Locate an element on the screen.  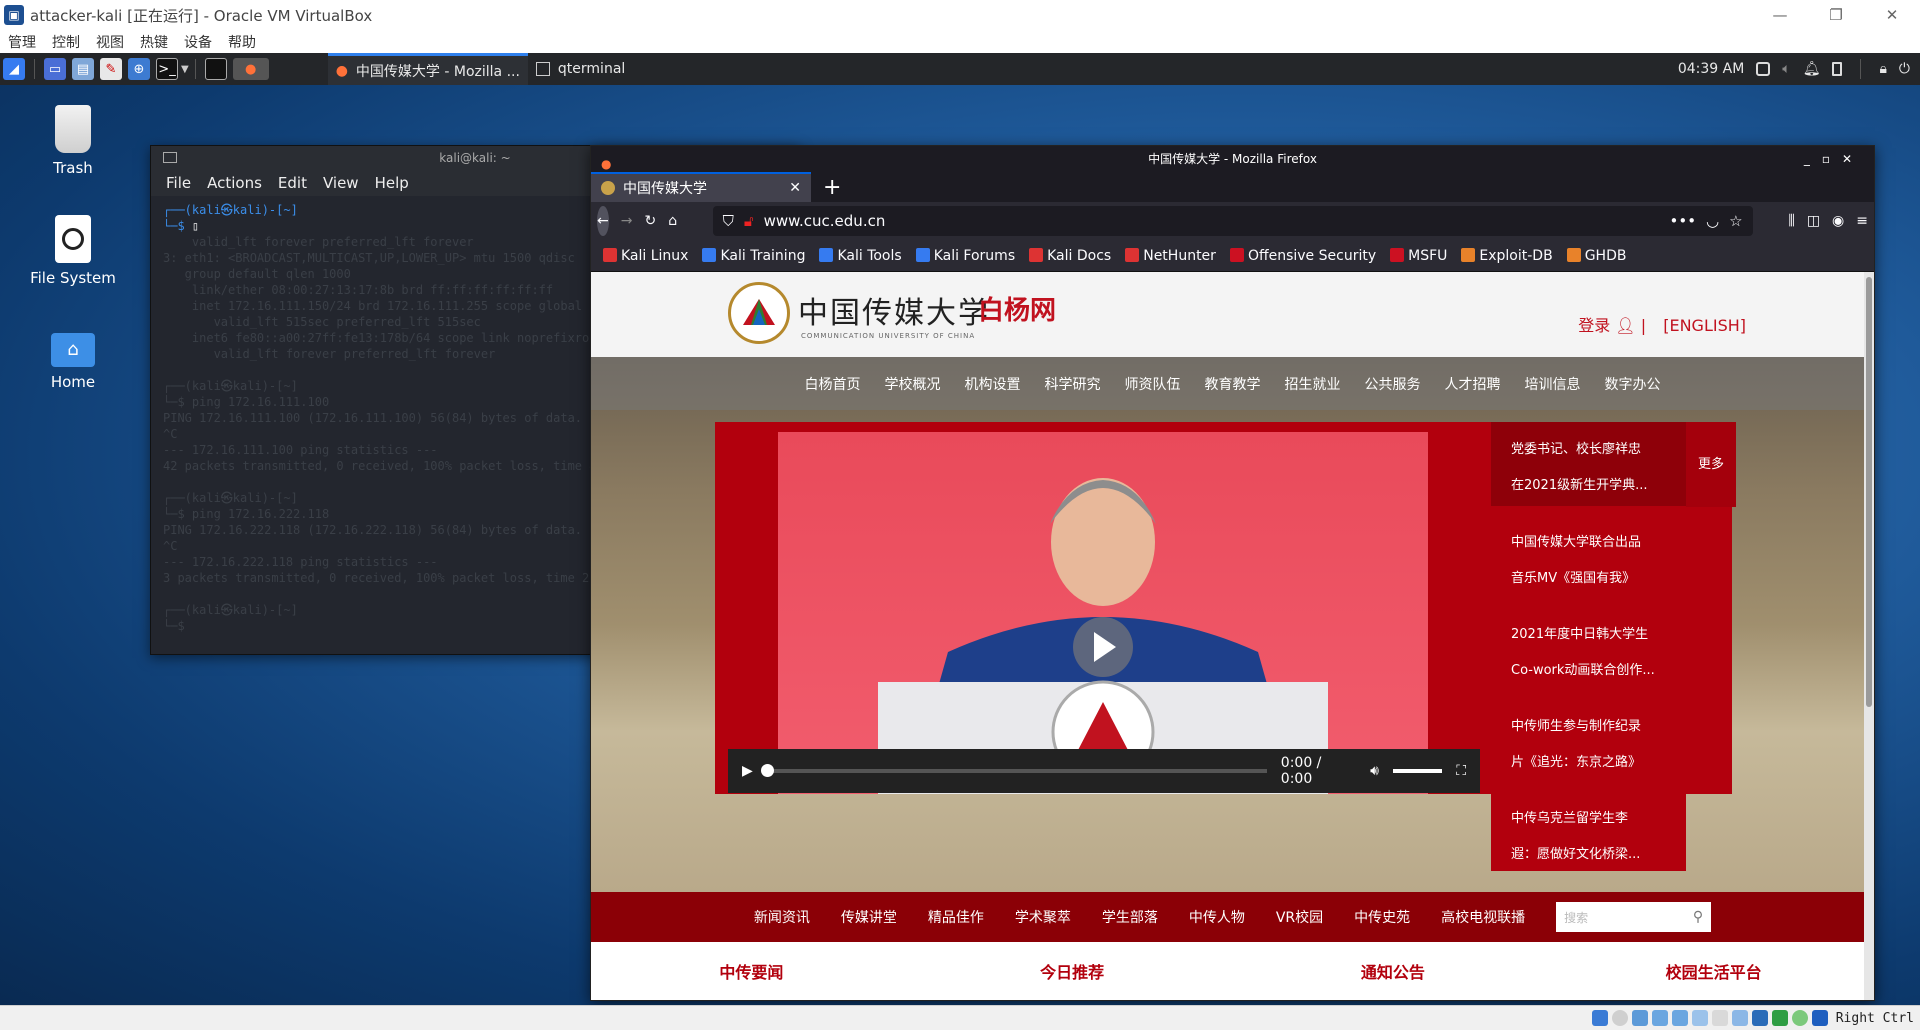
page-actions-icon: ••• is located at coordinates (1683, 221).